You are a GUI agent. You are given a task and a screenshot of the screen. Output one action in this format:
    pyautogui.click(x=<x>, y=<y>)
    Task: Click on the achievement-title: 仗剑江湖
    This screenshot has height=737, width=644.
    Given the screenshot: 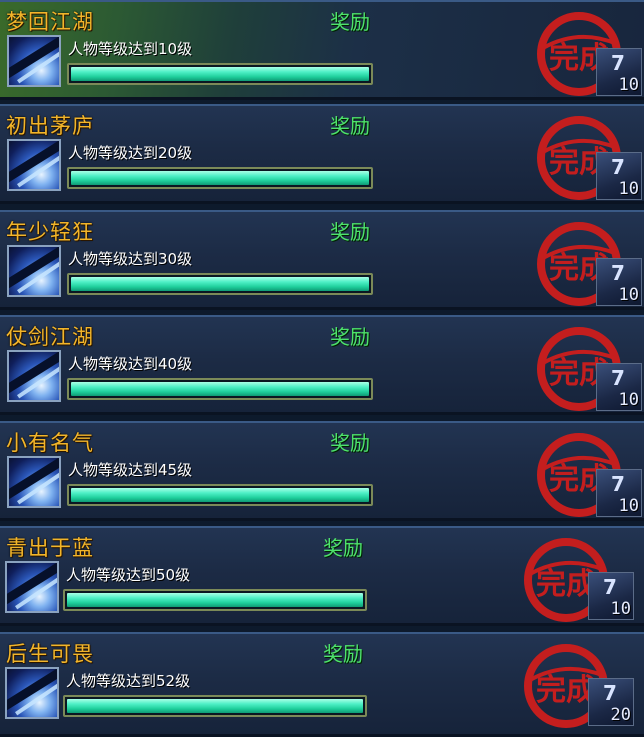 What is the action you would take?
    pyautogui.click(x=50, y=337)
    